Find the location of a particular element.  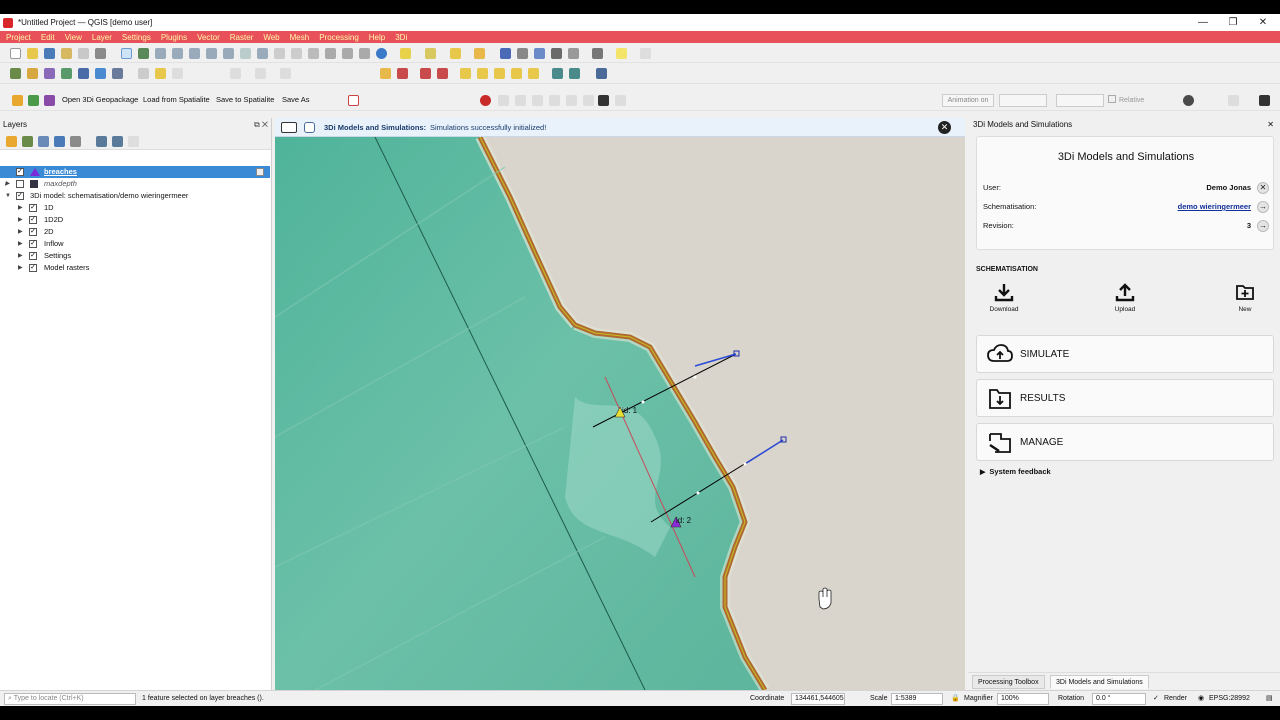

open-layer-styling-icon is located at coordinates (11, 141).